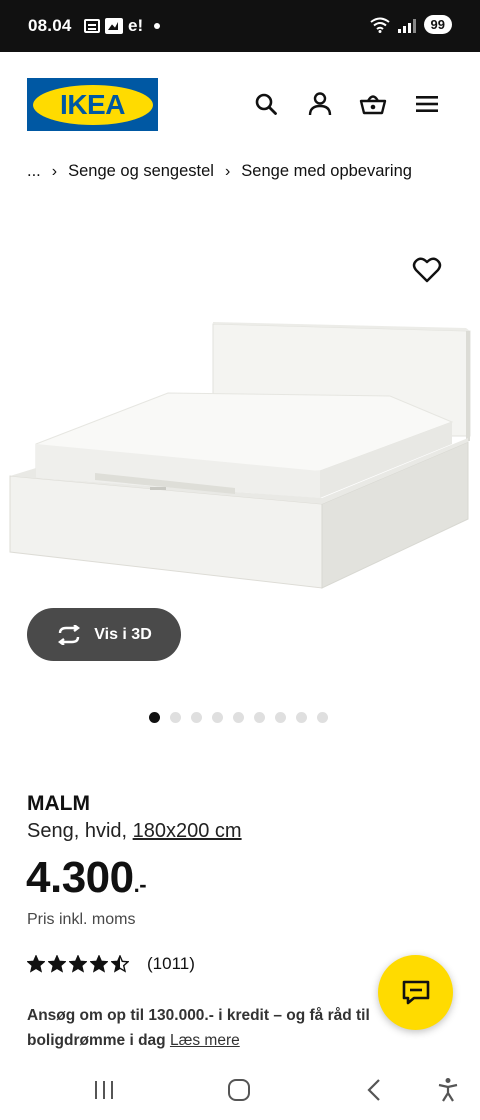  Describe the element at coordinates (157, 26) in the screenshot. I see `notification-dot-icon` at that location.